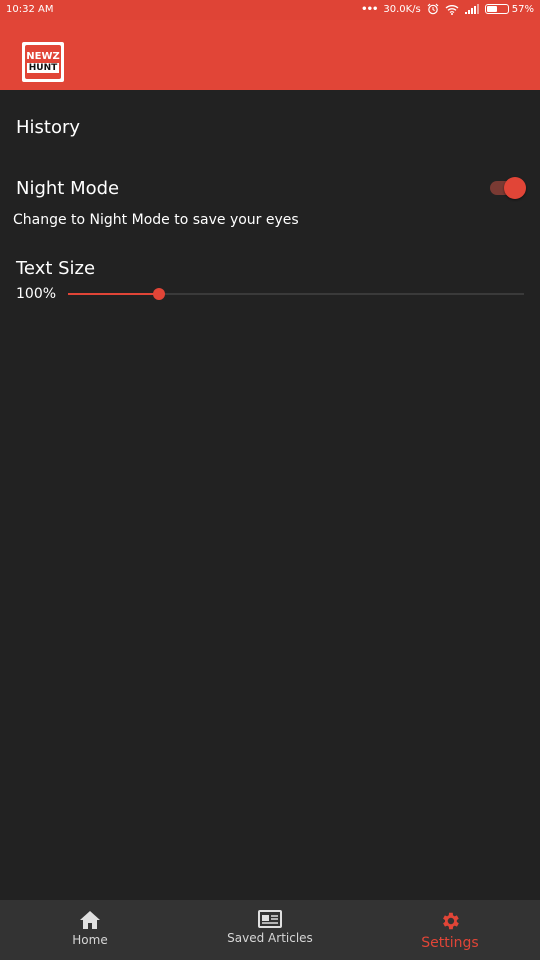  What do you see at coordinates (270, 10) in the screenshot?
I see `status-bar: 10:32 AM ••• 30.0K/s 57%` at bounding box center [270, 10].